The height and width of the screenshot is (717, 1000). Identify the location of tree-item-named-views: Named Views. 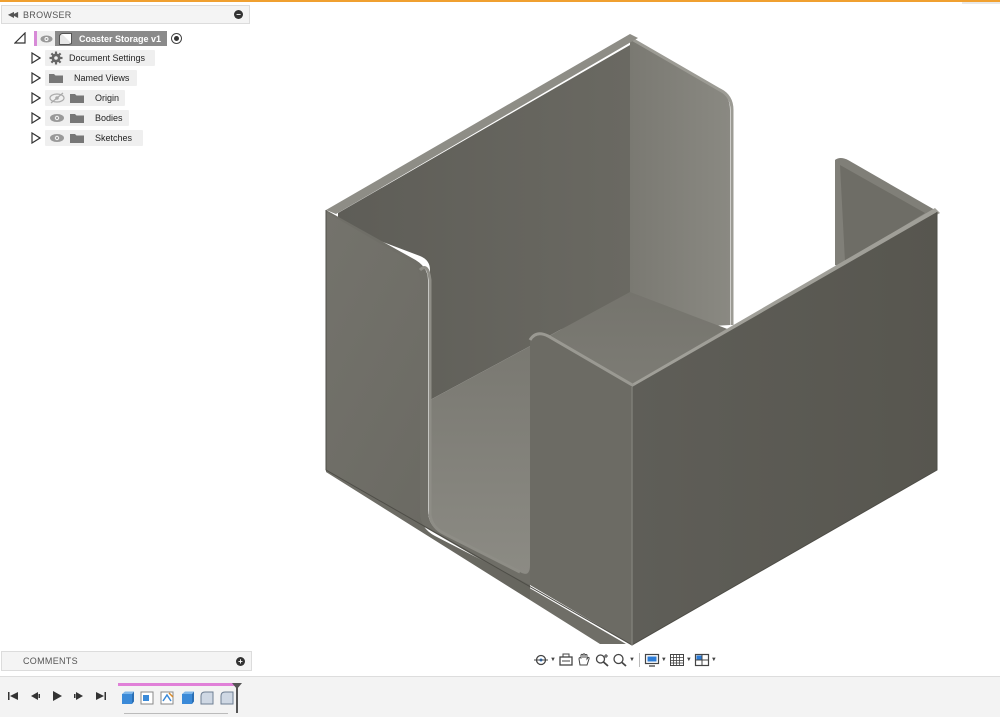
(91, 78).